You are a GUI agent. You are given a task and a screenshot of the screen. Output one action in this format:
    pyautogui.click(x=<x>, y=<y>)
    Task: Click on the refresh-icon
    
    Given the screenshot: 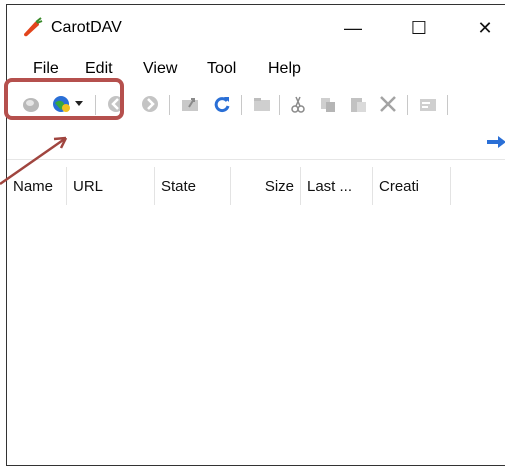 What is the action you would take?
    pyautogui.click(x=222, y=105)
    